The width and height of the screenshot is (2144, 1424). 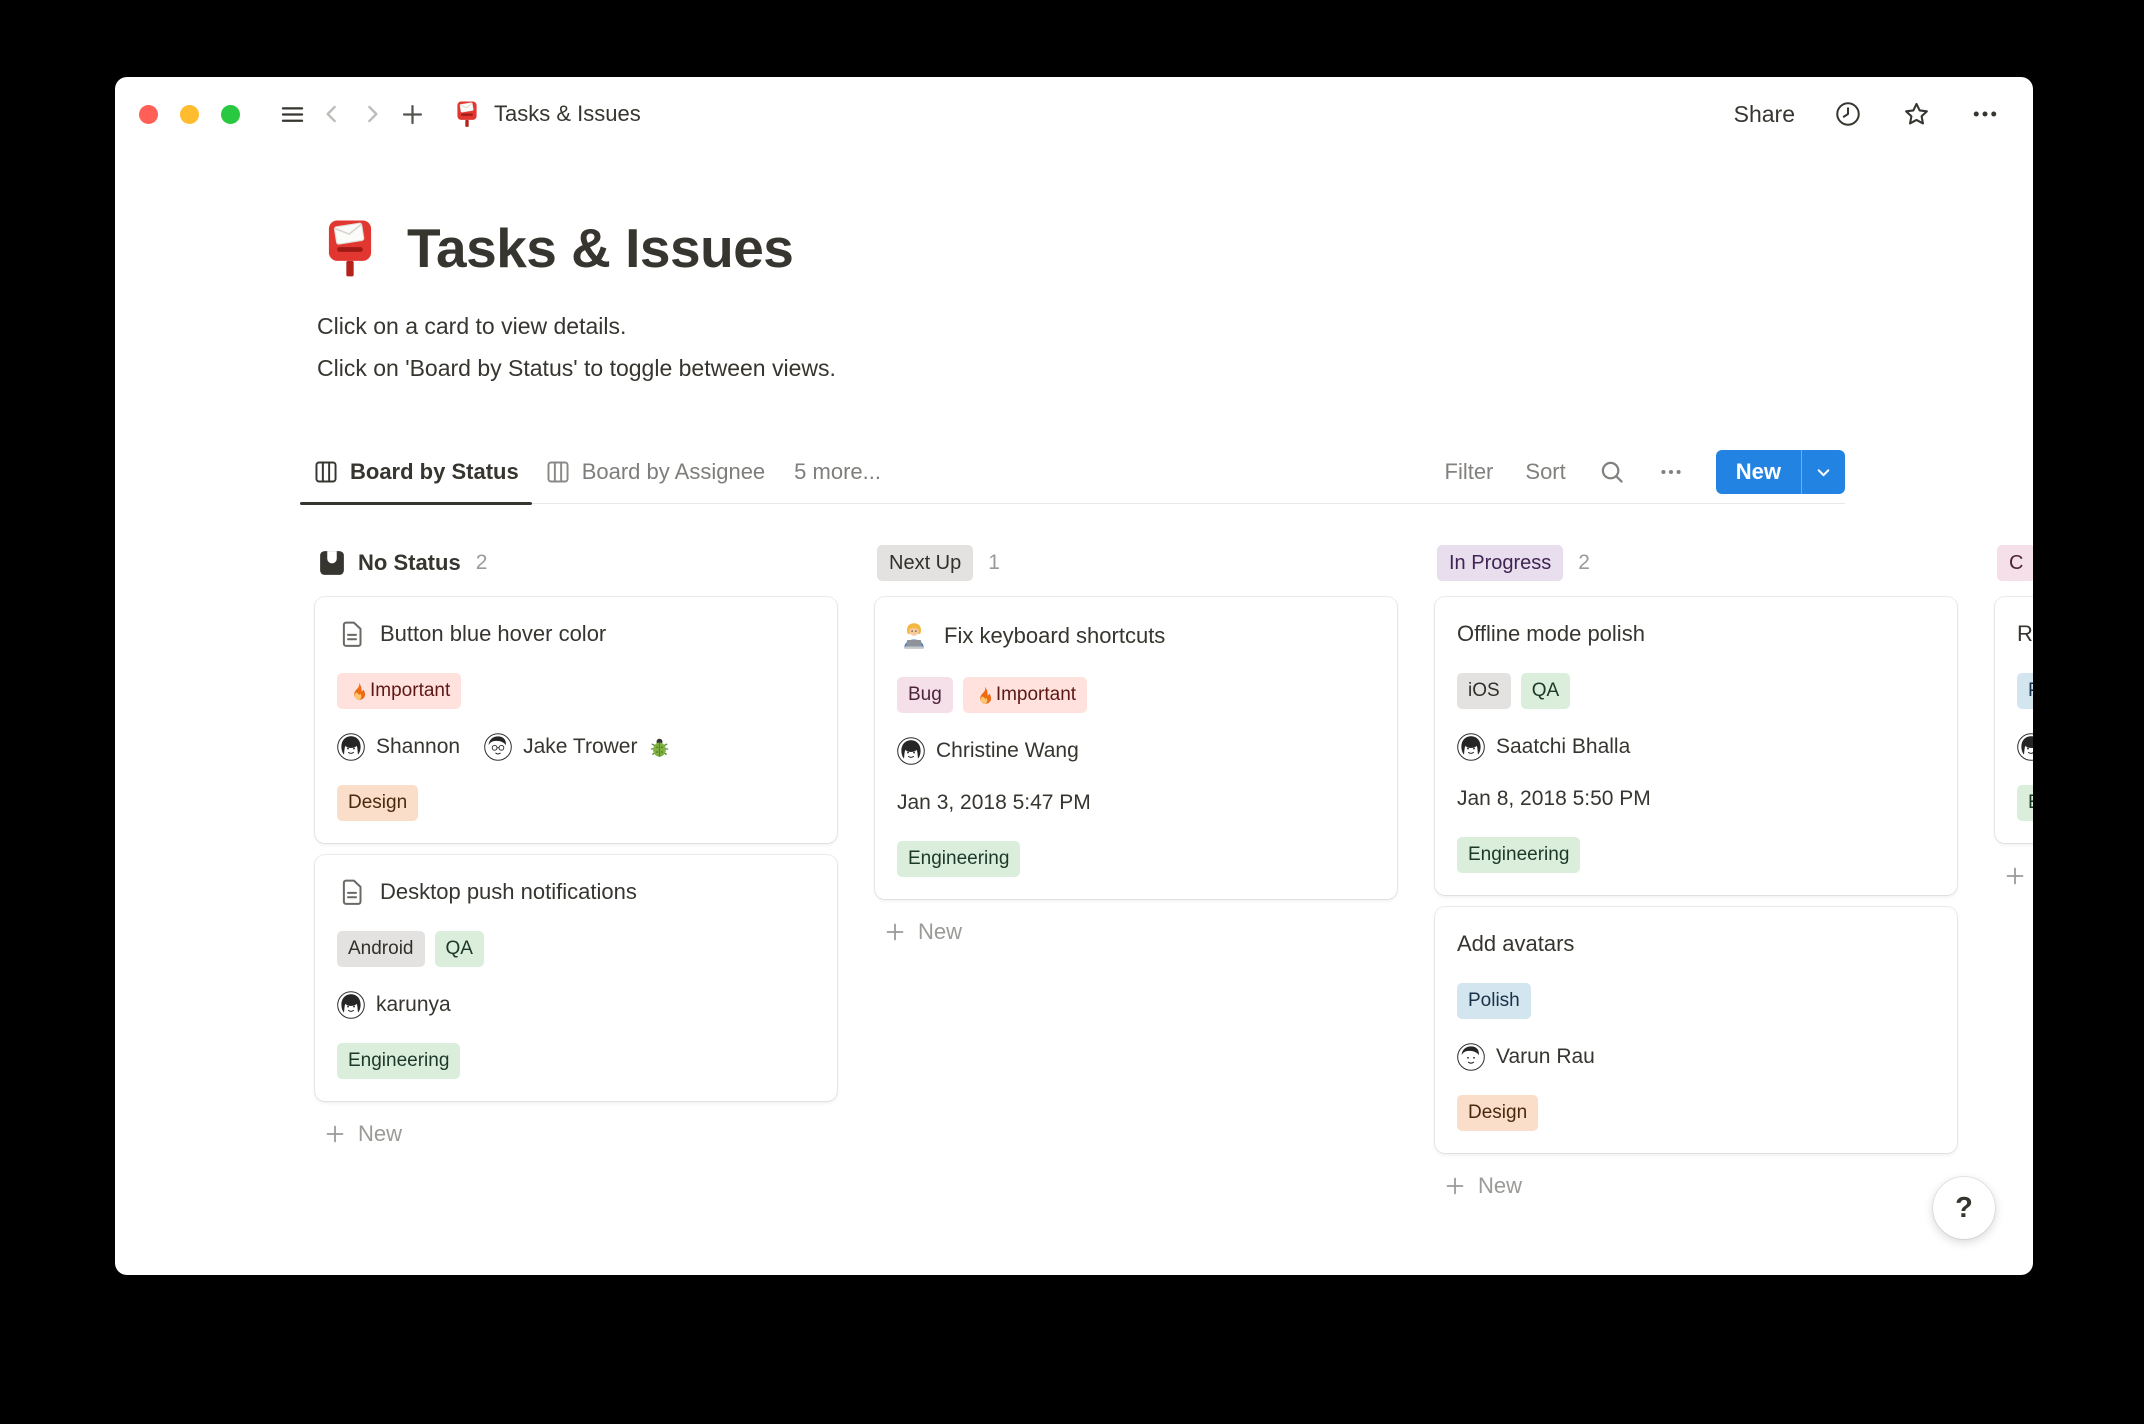 What do you see at coordinates (1551, 633) in the screenshot?
I see `card-title-text: Offline mode polish` at bounding box center [1551, 633].